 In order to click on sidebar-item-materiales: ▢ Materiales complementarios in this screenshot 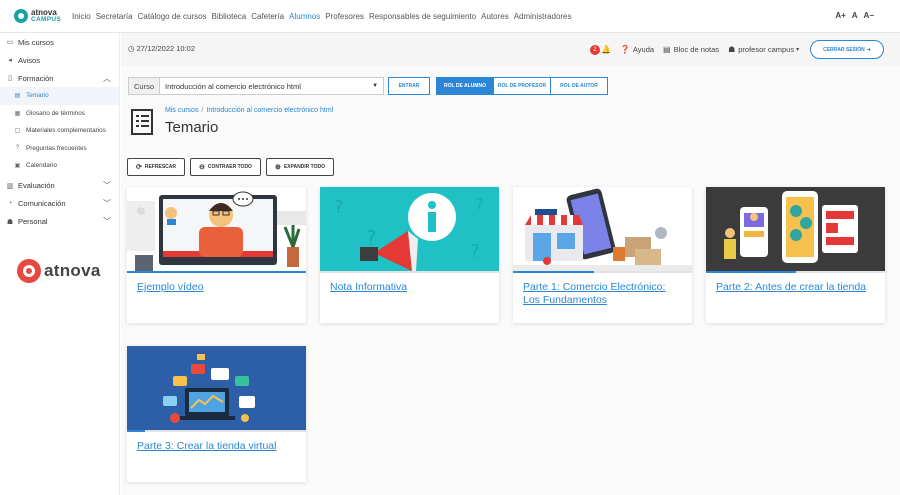, I will do `click(59, 131)`.